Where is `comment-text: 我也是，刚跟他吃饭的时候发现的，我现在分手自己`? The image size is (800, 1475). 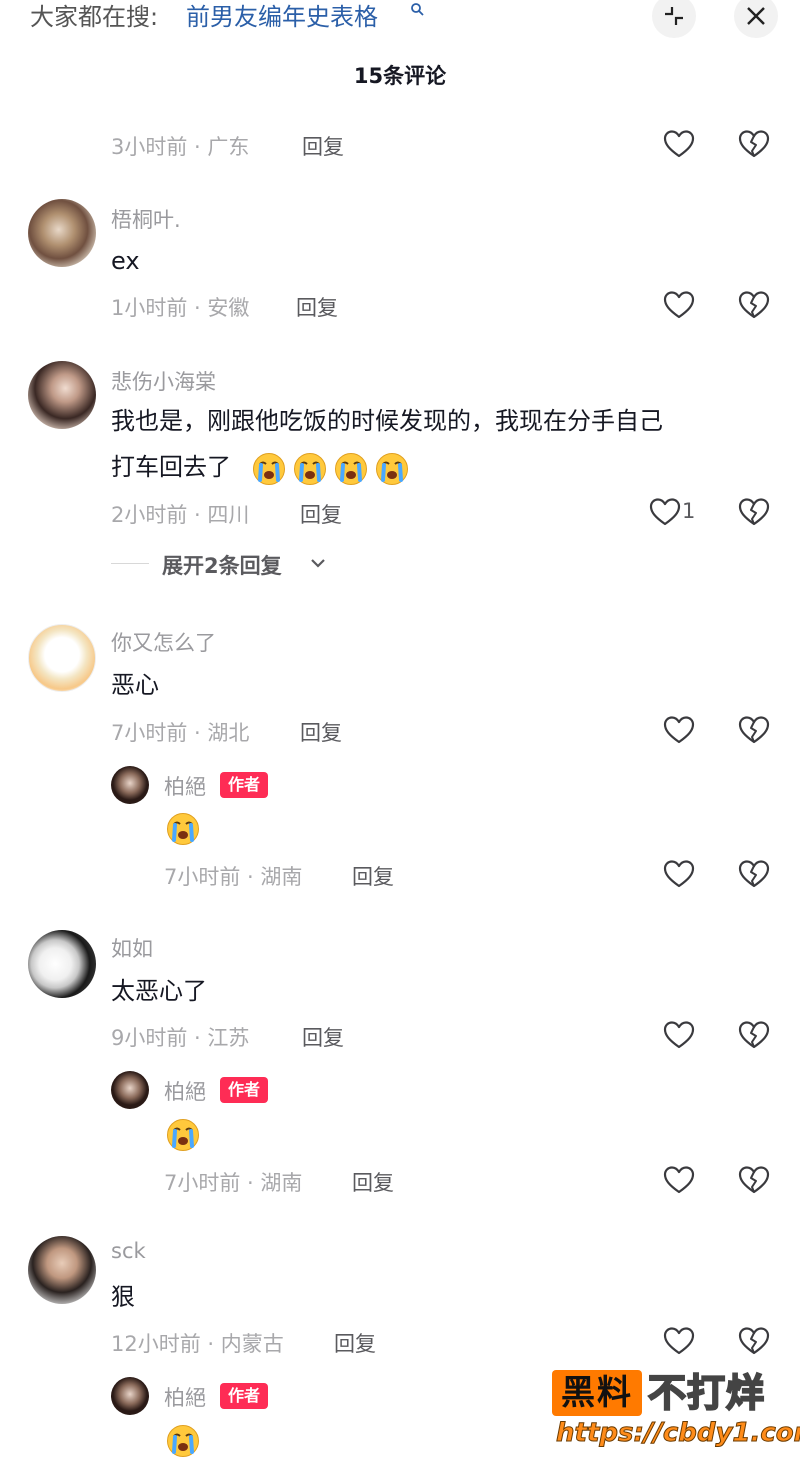 comment-text: 我也是，刚跟他吃饭的时候发现的，我现在分手自己 is located at coordinates (387, 421).